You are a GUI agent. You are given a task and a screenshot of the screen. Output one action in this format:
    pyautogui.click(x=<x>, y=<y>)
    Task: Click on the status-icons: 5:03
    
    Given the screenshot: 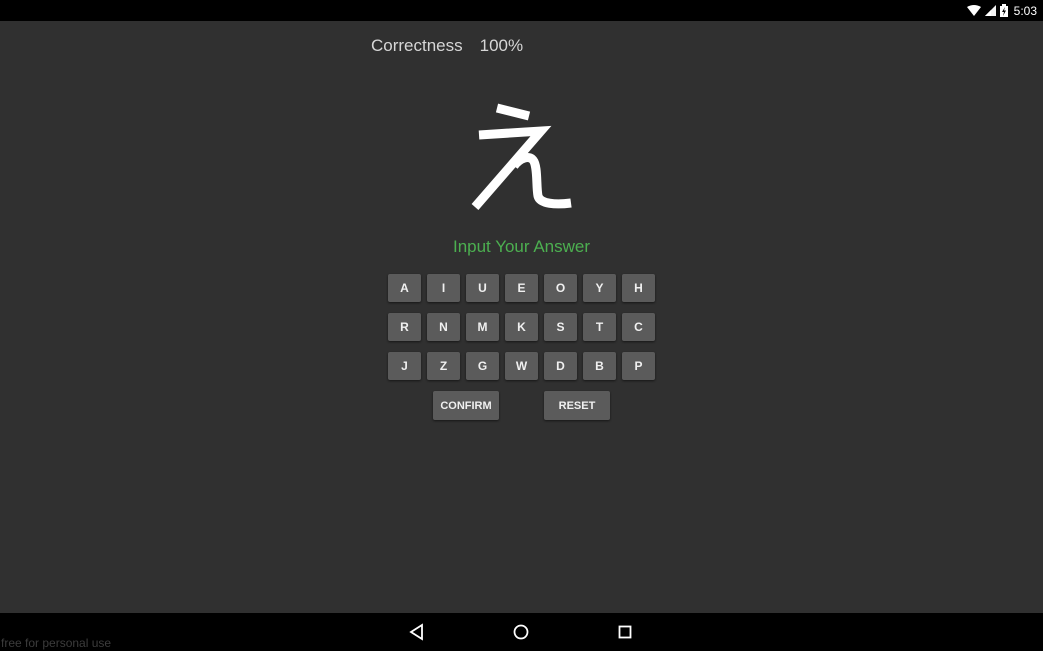 What is the action you would take?
    pyautogui.click(x=1001, y=10)
    